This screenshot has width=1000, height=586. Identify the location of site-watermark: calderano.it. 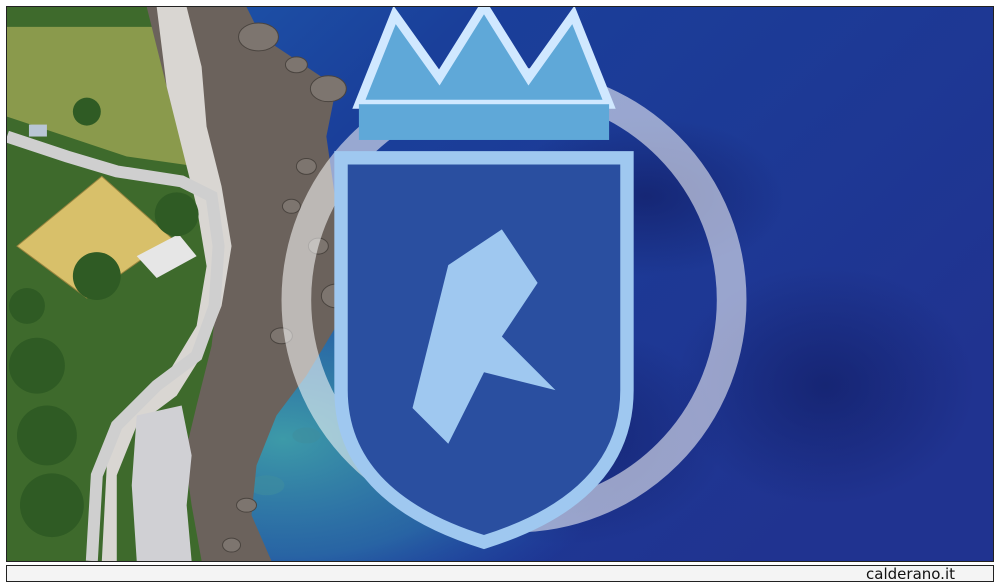
(910, 574).